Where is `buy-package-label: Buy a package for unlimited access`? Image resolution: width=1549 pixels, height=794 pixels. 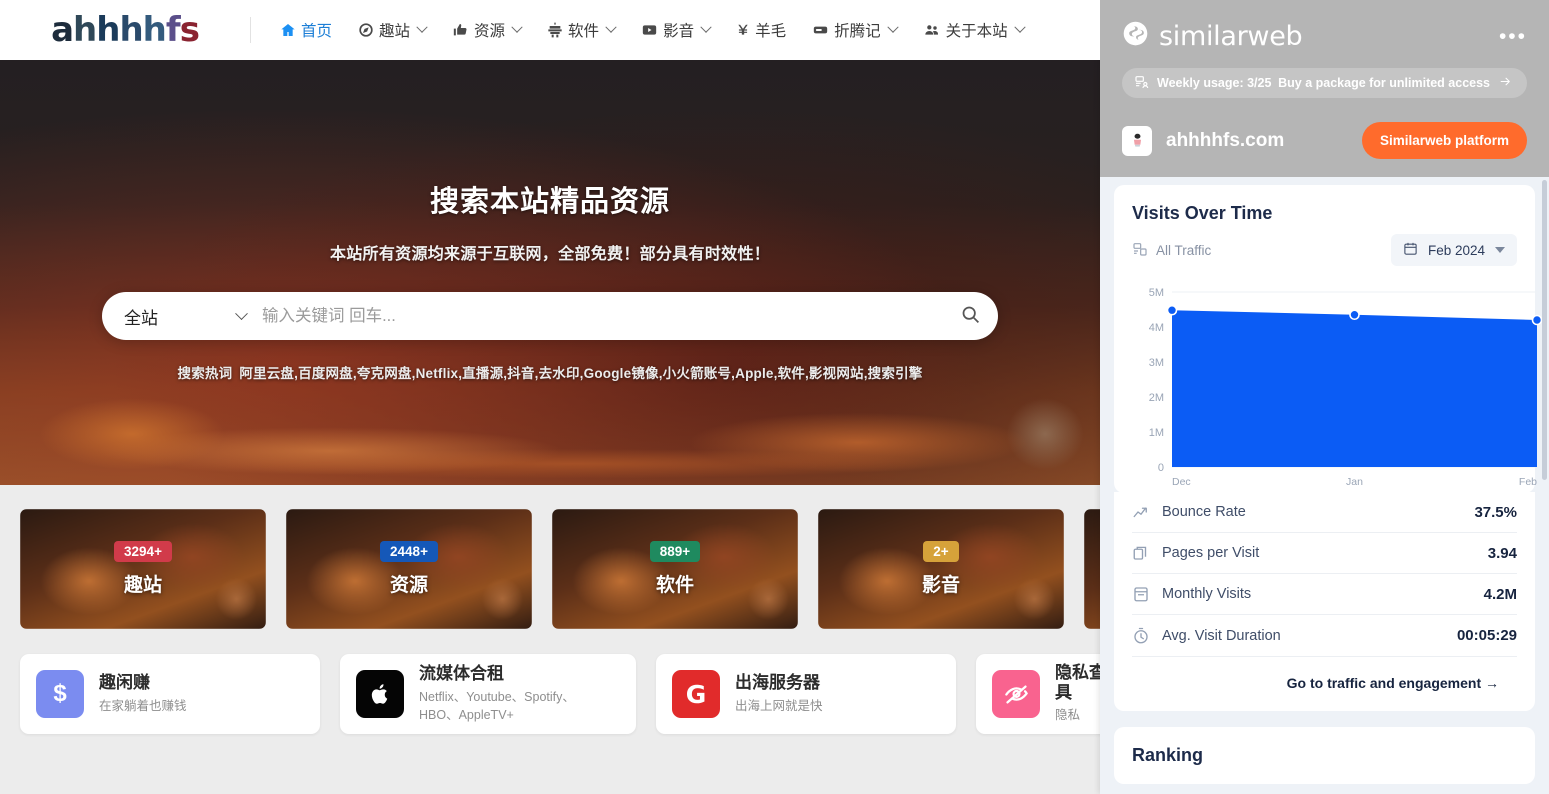
buy-package-label: Buy a package for unlimited access is located at coordinates (1384, 83).